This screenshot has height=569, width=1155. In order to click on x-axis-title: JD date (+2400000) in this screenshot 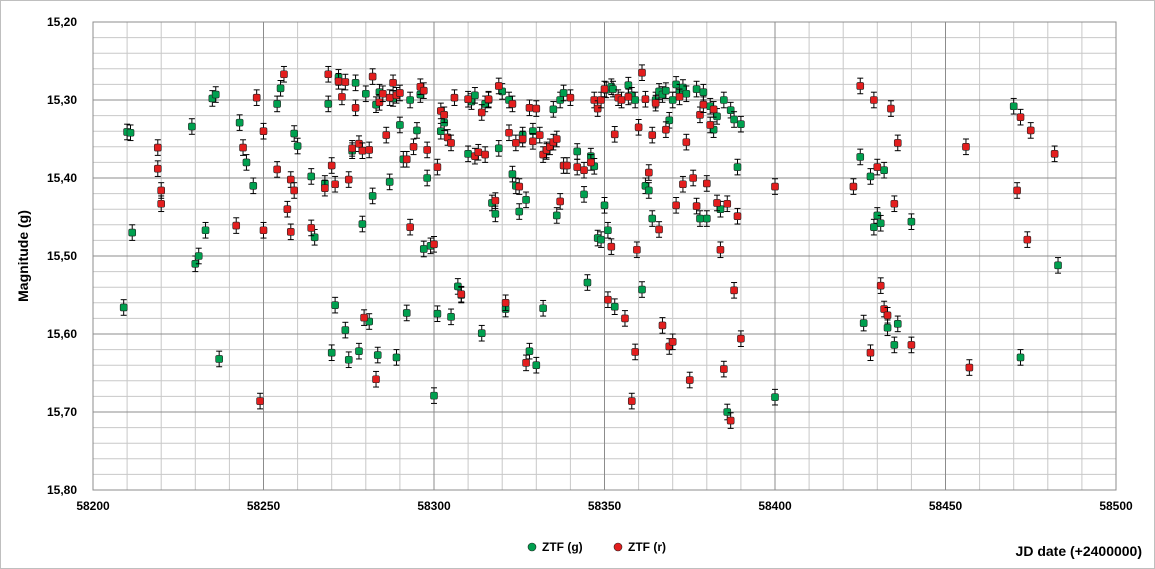, I will do `click(1079, 551)`.